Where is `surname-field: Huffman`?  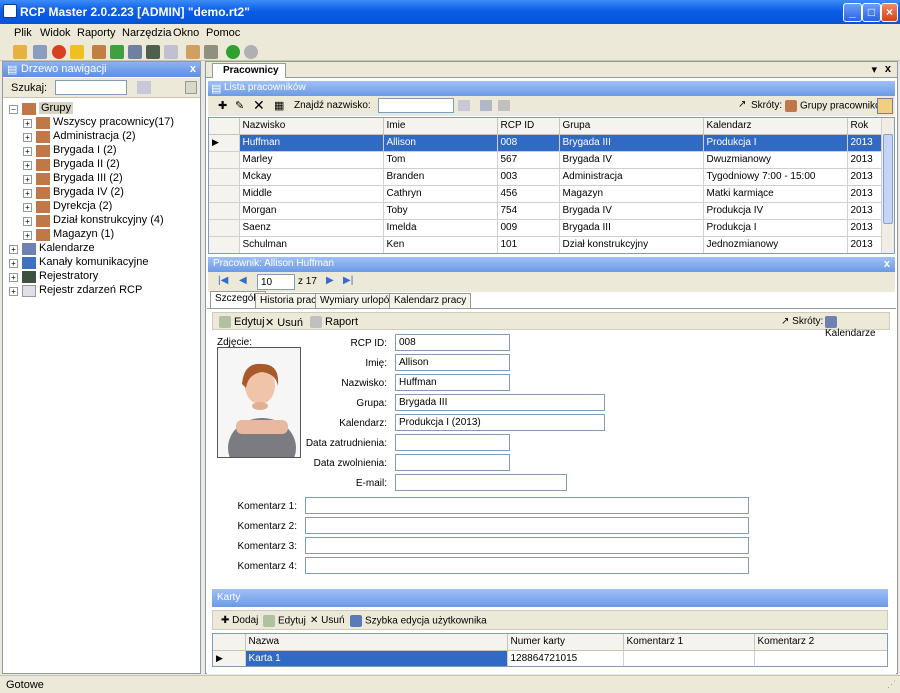 surname-field: Huffman is located at coordinates (452, 382).